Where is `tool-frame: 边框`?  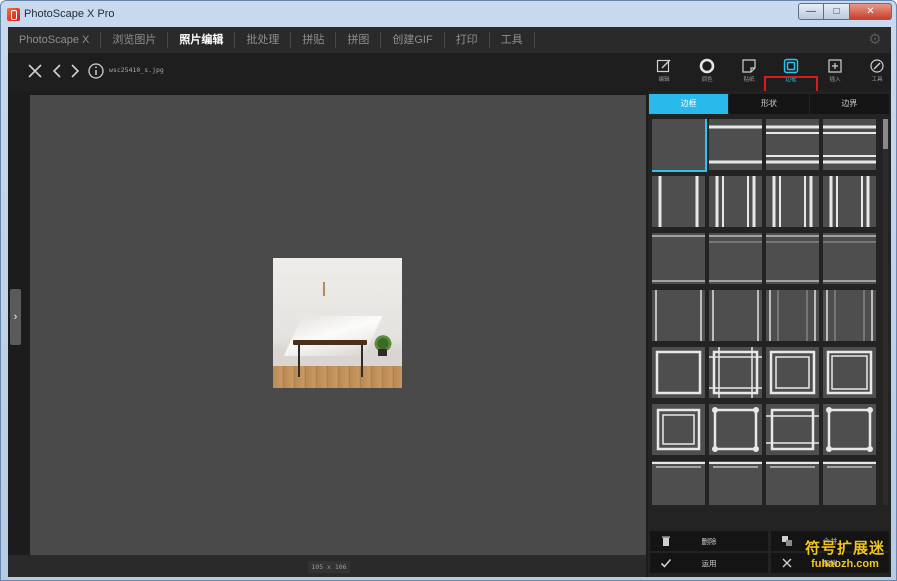 tool-frame: 边框 is located at coordinates (791, 71).